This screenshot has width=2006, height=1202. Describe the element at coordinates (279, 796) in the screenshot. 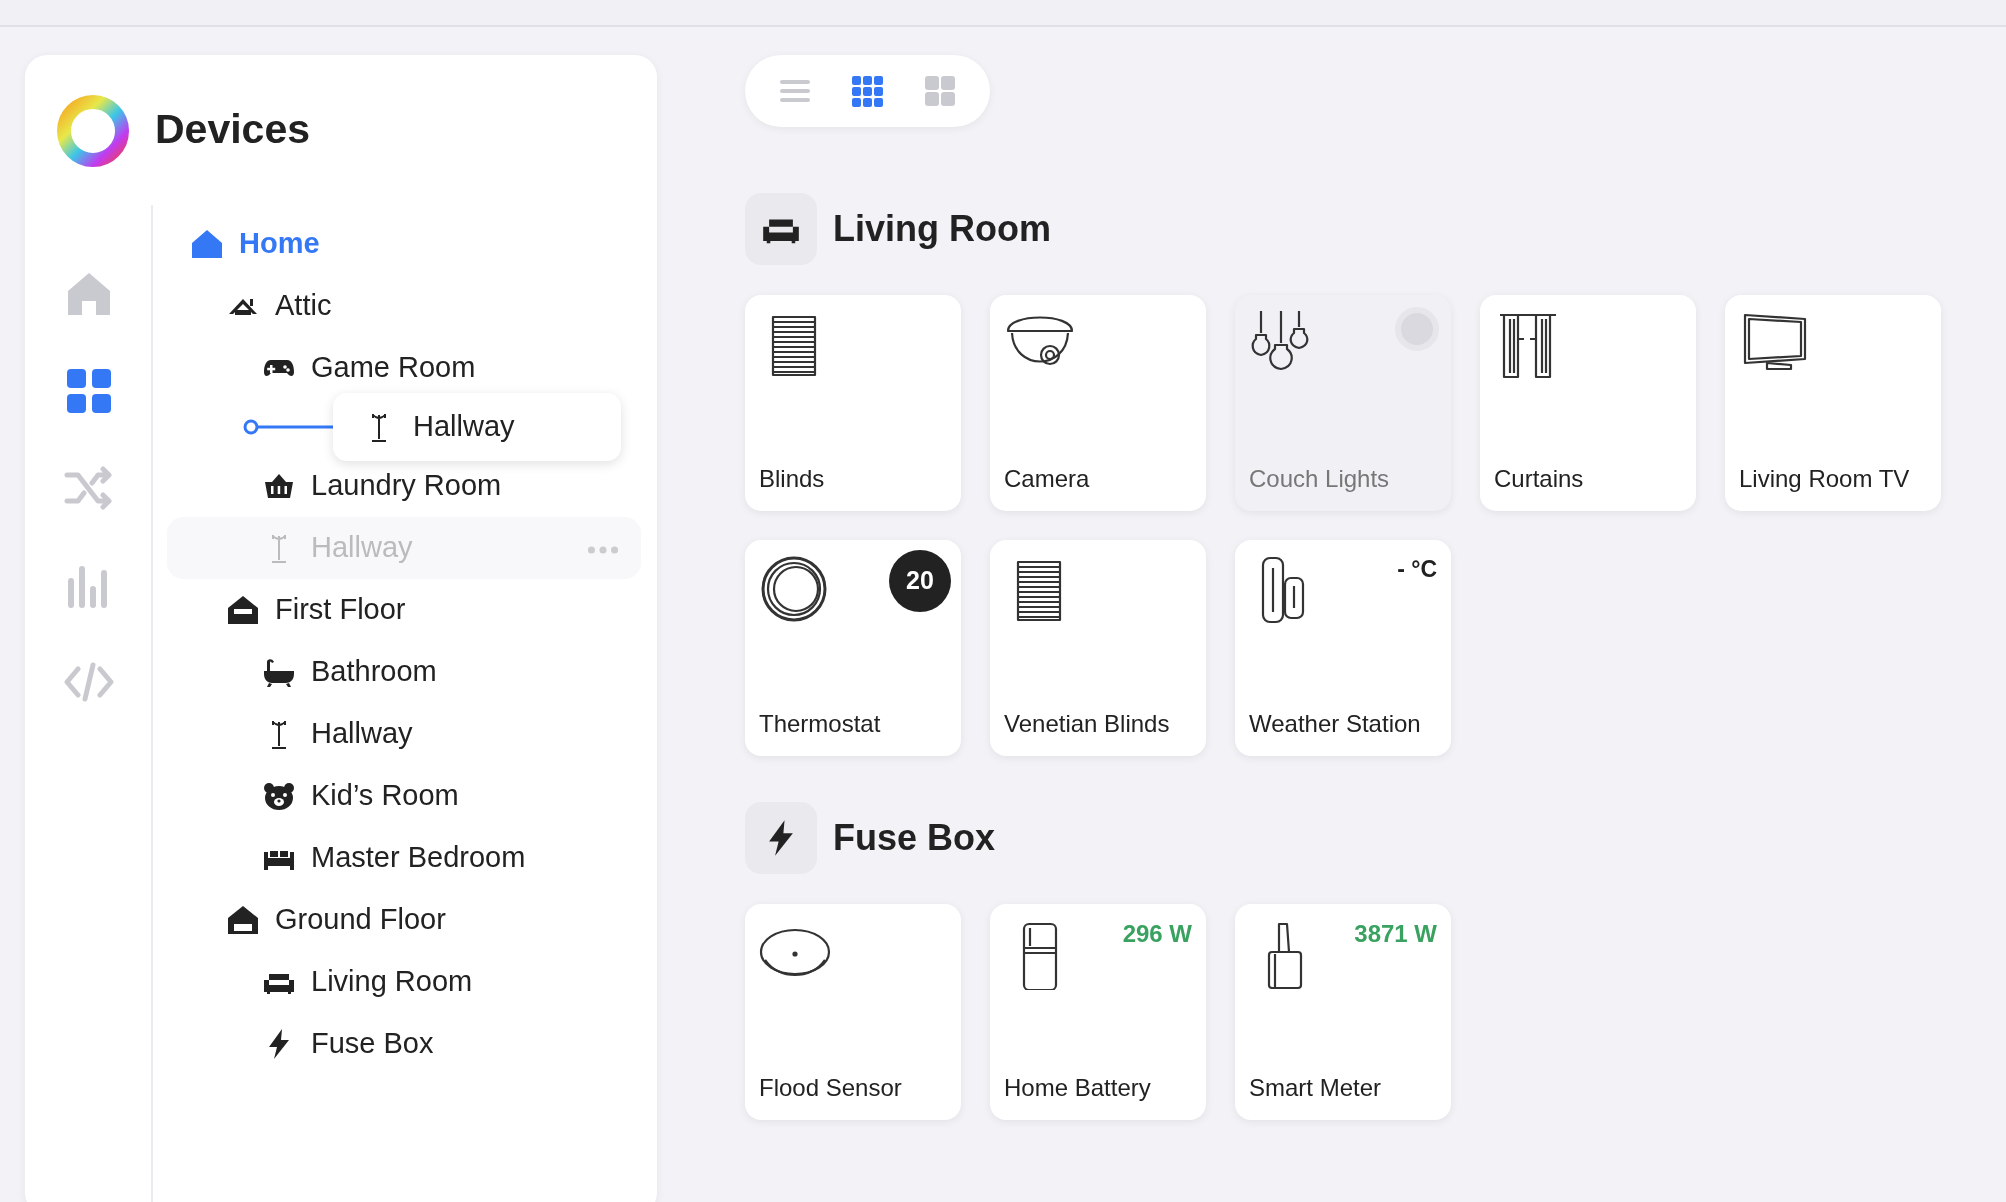

I see `bear-icon` at that location.